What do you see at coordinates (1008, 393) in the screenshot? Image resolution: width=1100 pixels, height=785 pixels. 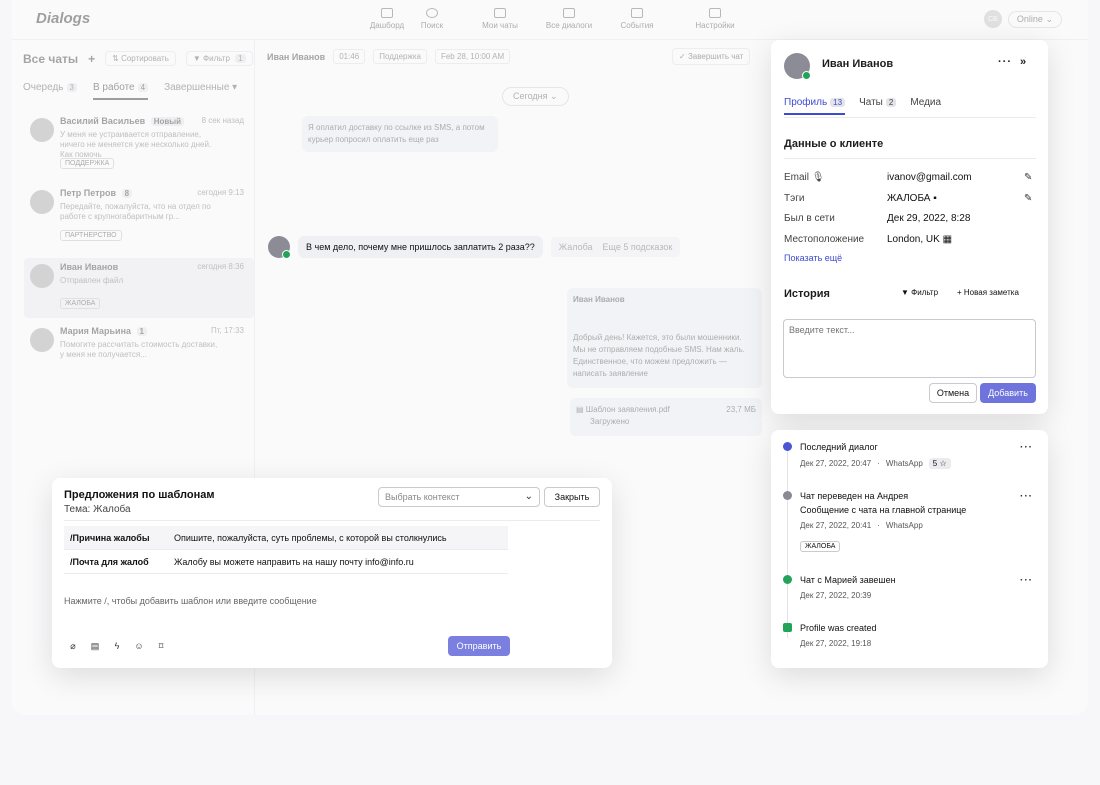 I see `add-note-button: Добавить` at bounding box center [1008, 393].